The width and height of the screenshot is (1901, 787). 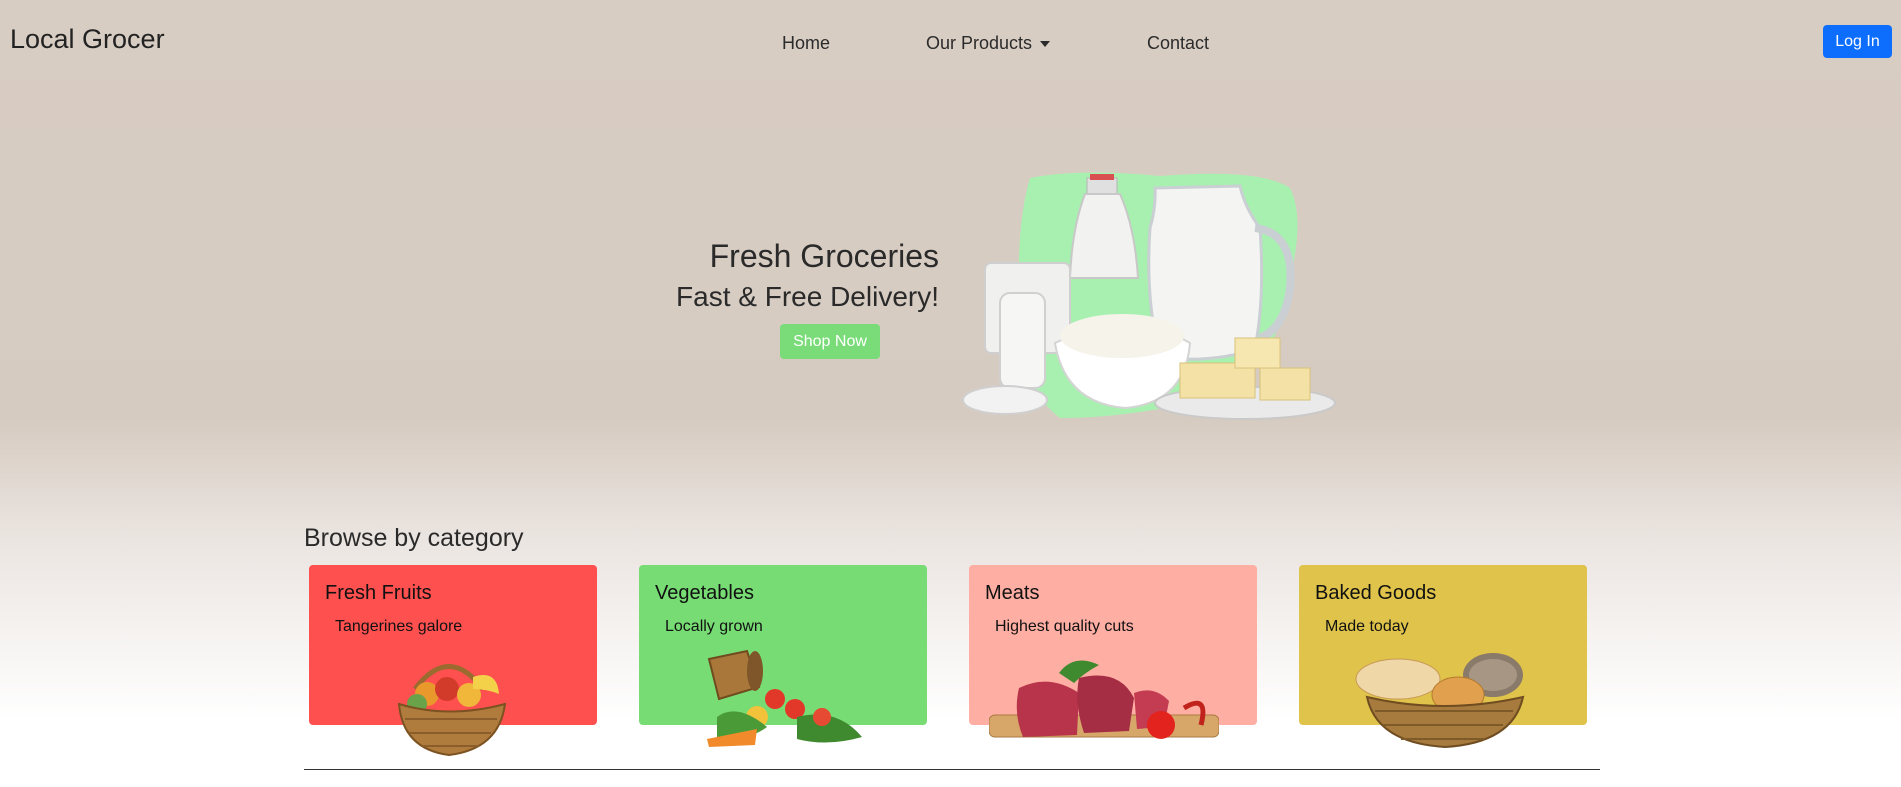 I want to click on nav-link-our-products: Our Products, so click(x=988, y=43).